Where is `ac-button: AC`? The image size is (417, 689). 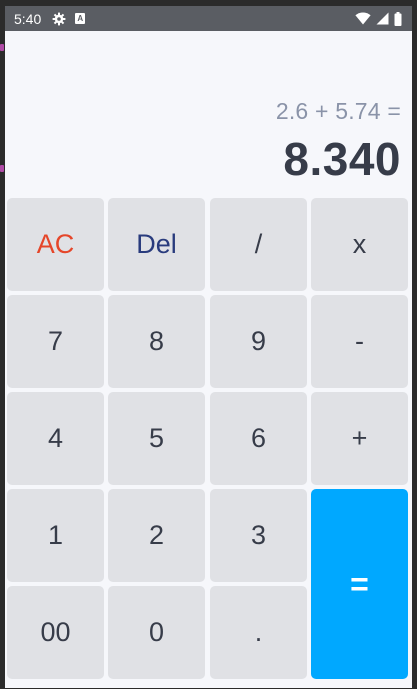
ac-button: AC is located at coordinates (55, 244).